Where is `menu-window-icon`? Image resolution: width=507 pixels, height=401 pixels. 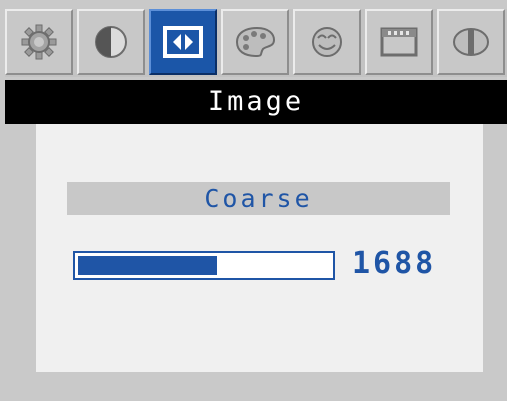
menu-window-icon is located at coordinates (399, 42).